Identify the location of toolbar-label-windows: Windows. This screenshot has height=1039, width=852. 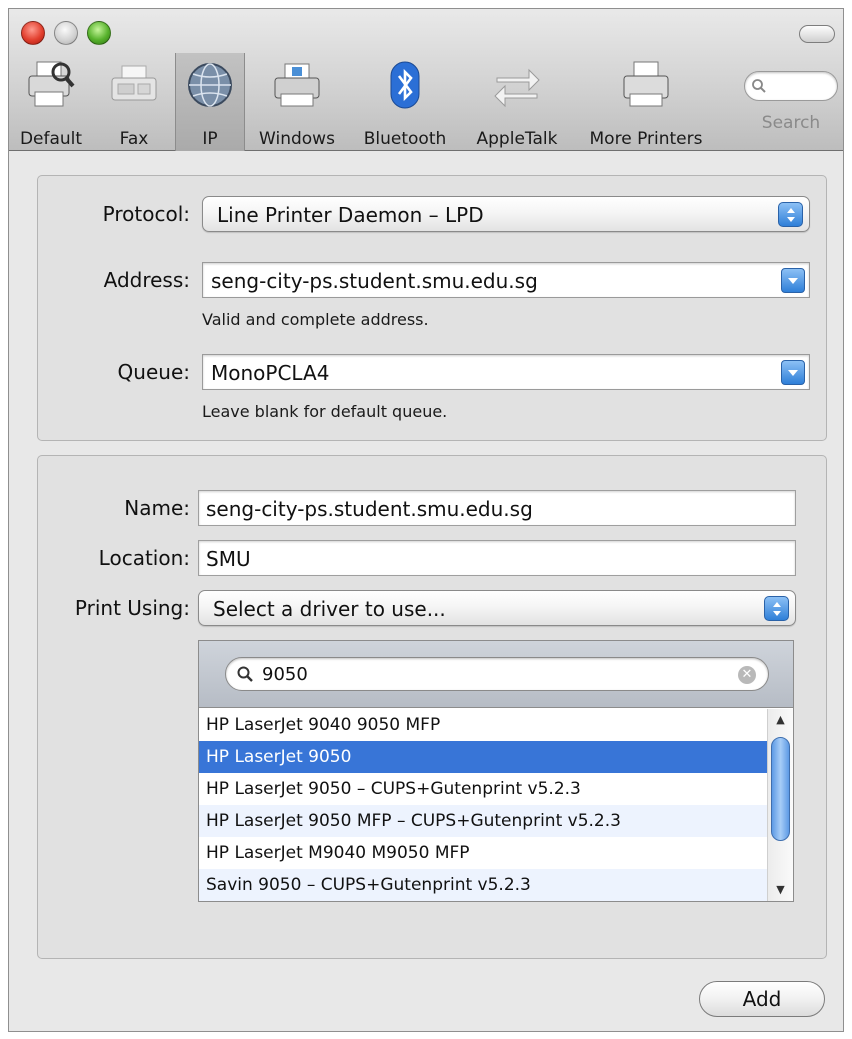
(297, 139).